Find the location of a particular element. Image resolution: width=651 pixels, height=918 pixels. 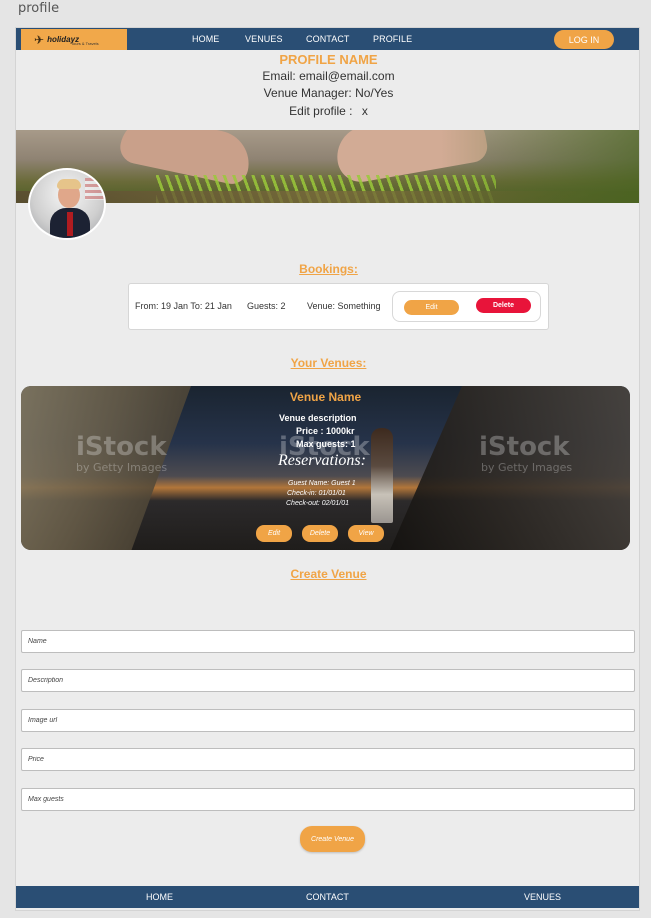

edit-profile-label: Edit profile : is located at coordinates (321, 111).